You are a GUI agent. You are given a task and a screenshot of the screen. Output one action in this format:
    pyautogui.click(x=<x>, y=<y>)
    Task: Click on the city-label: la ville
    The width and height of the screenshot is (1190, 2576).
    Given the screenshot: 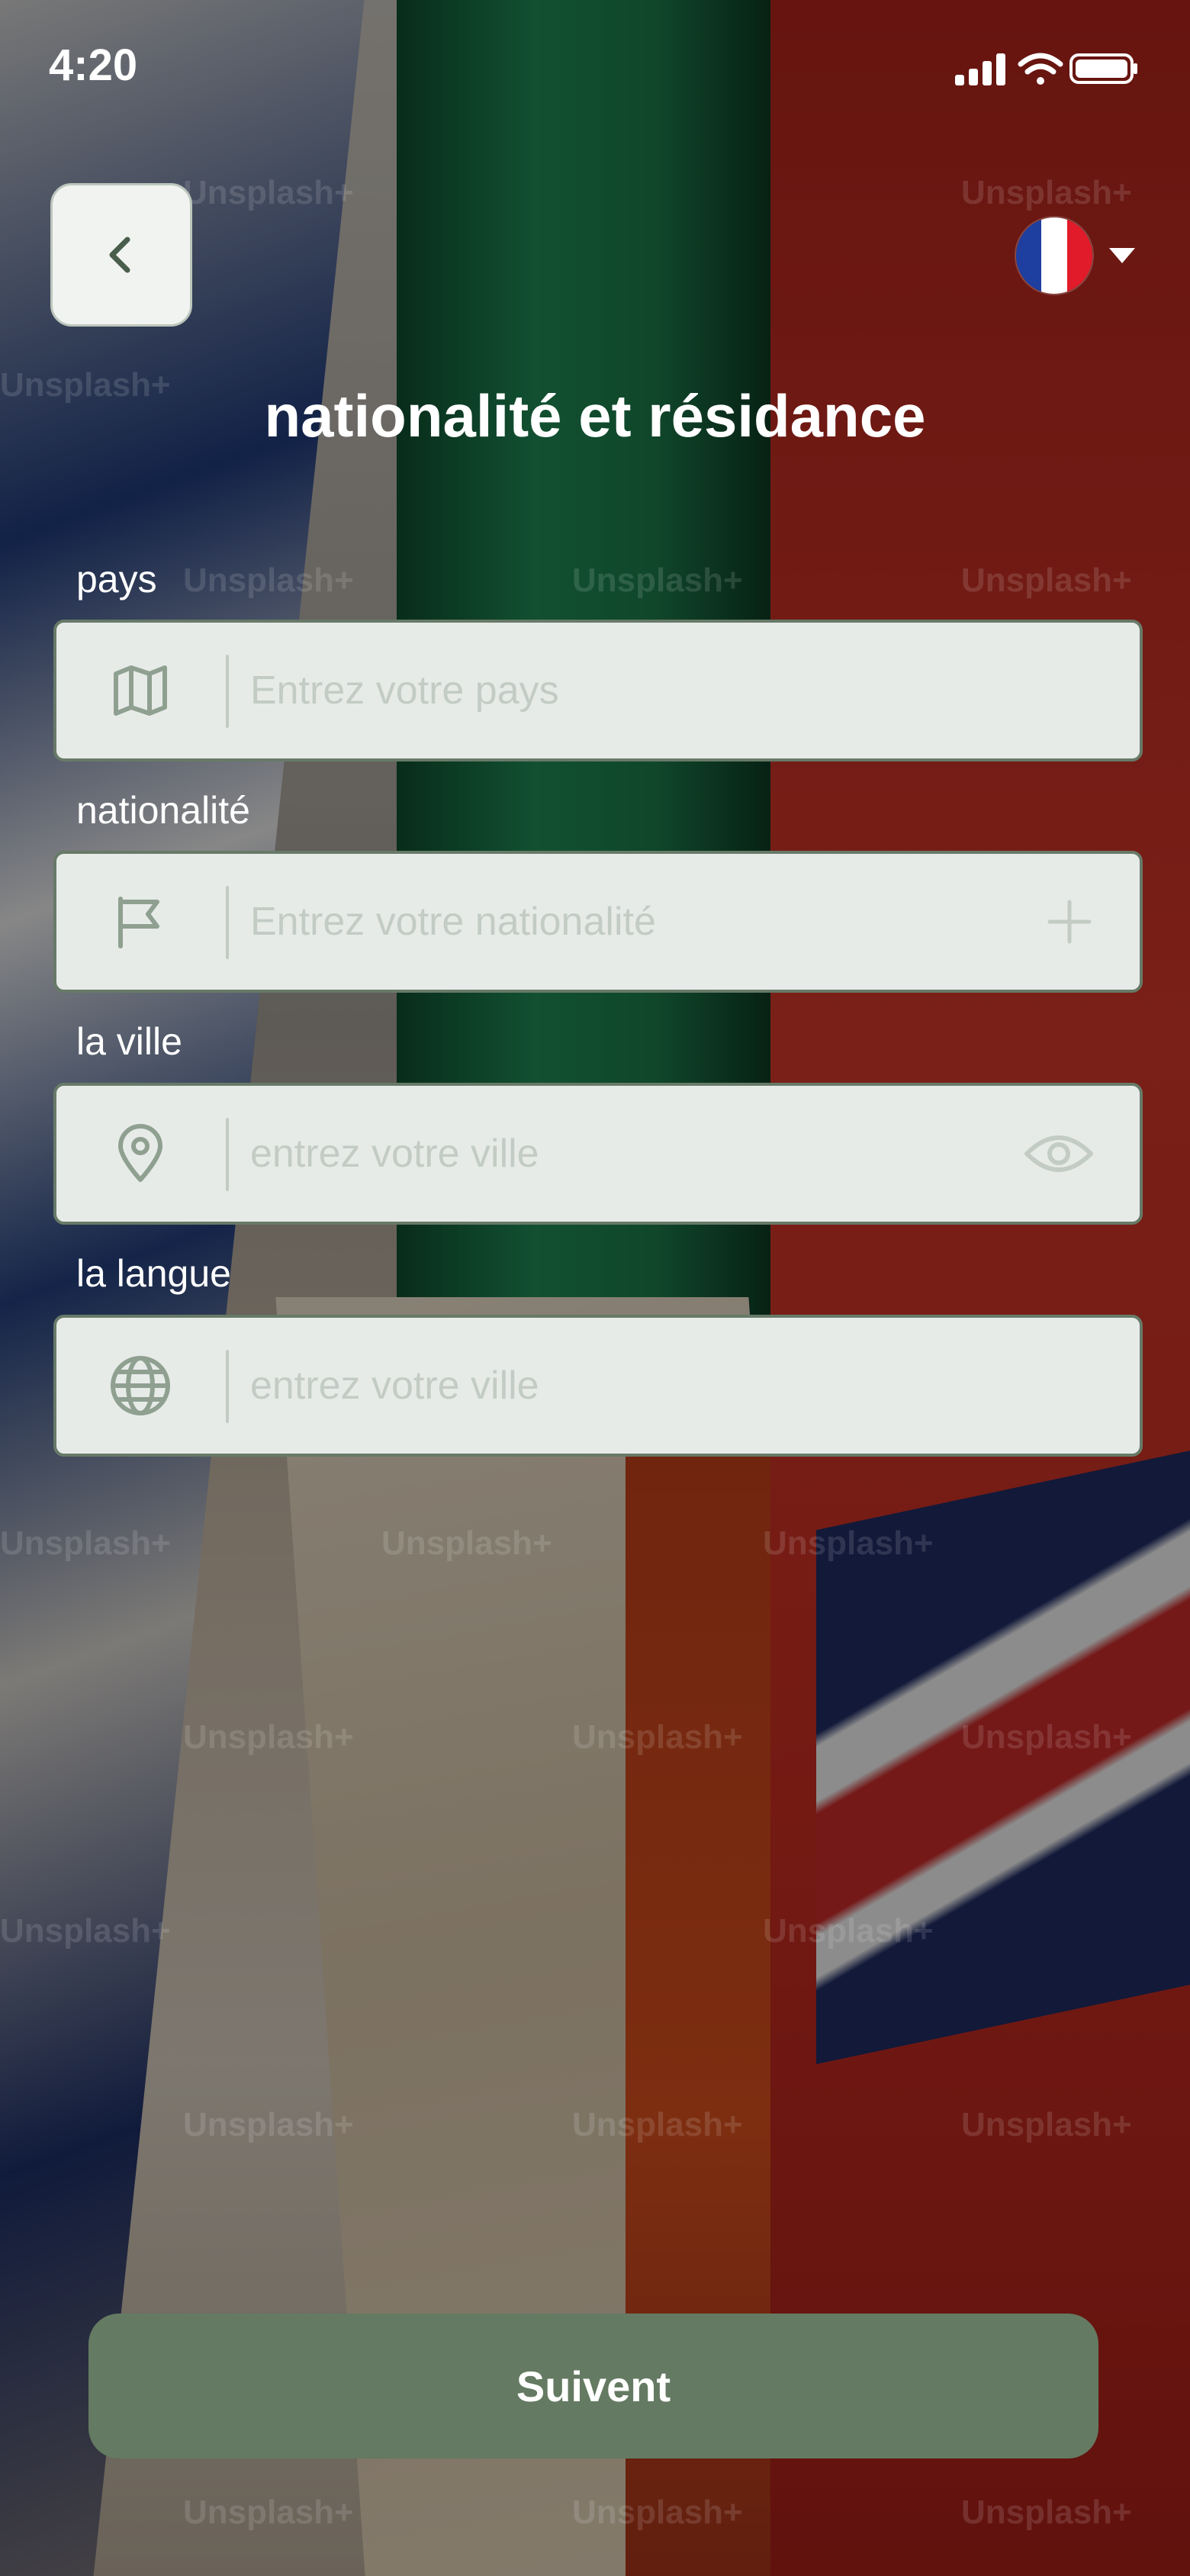 What is the action you would take?
    pyautogui.click(x=129, y=1041)
    